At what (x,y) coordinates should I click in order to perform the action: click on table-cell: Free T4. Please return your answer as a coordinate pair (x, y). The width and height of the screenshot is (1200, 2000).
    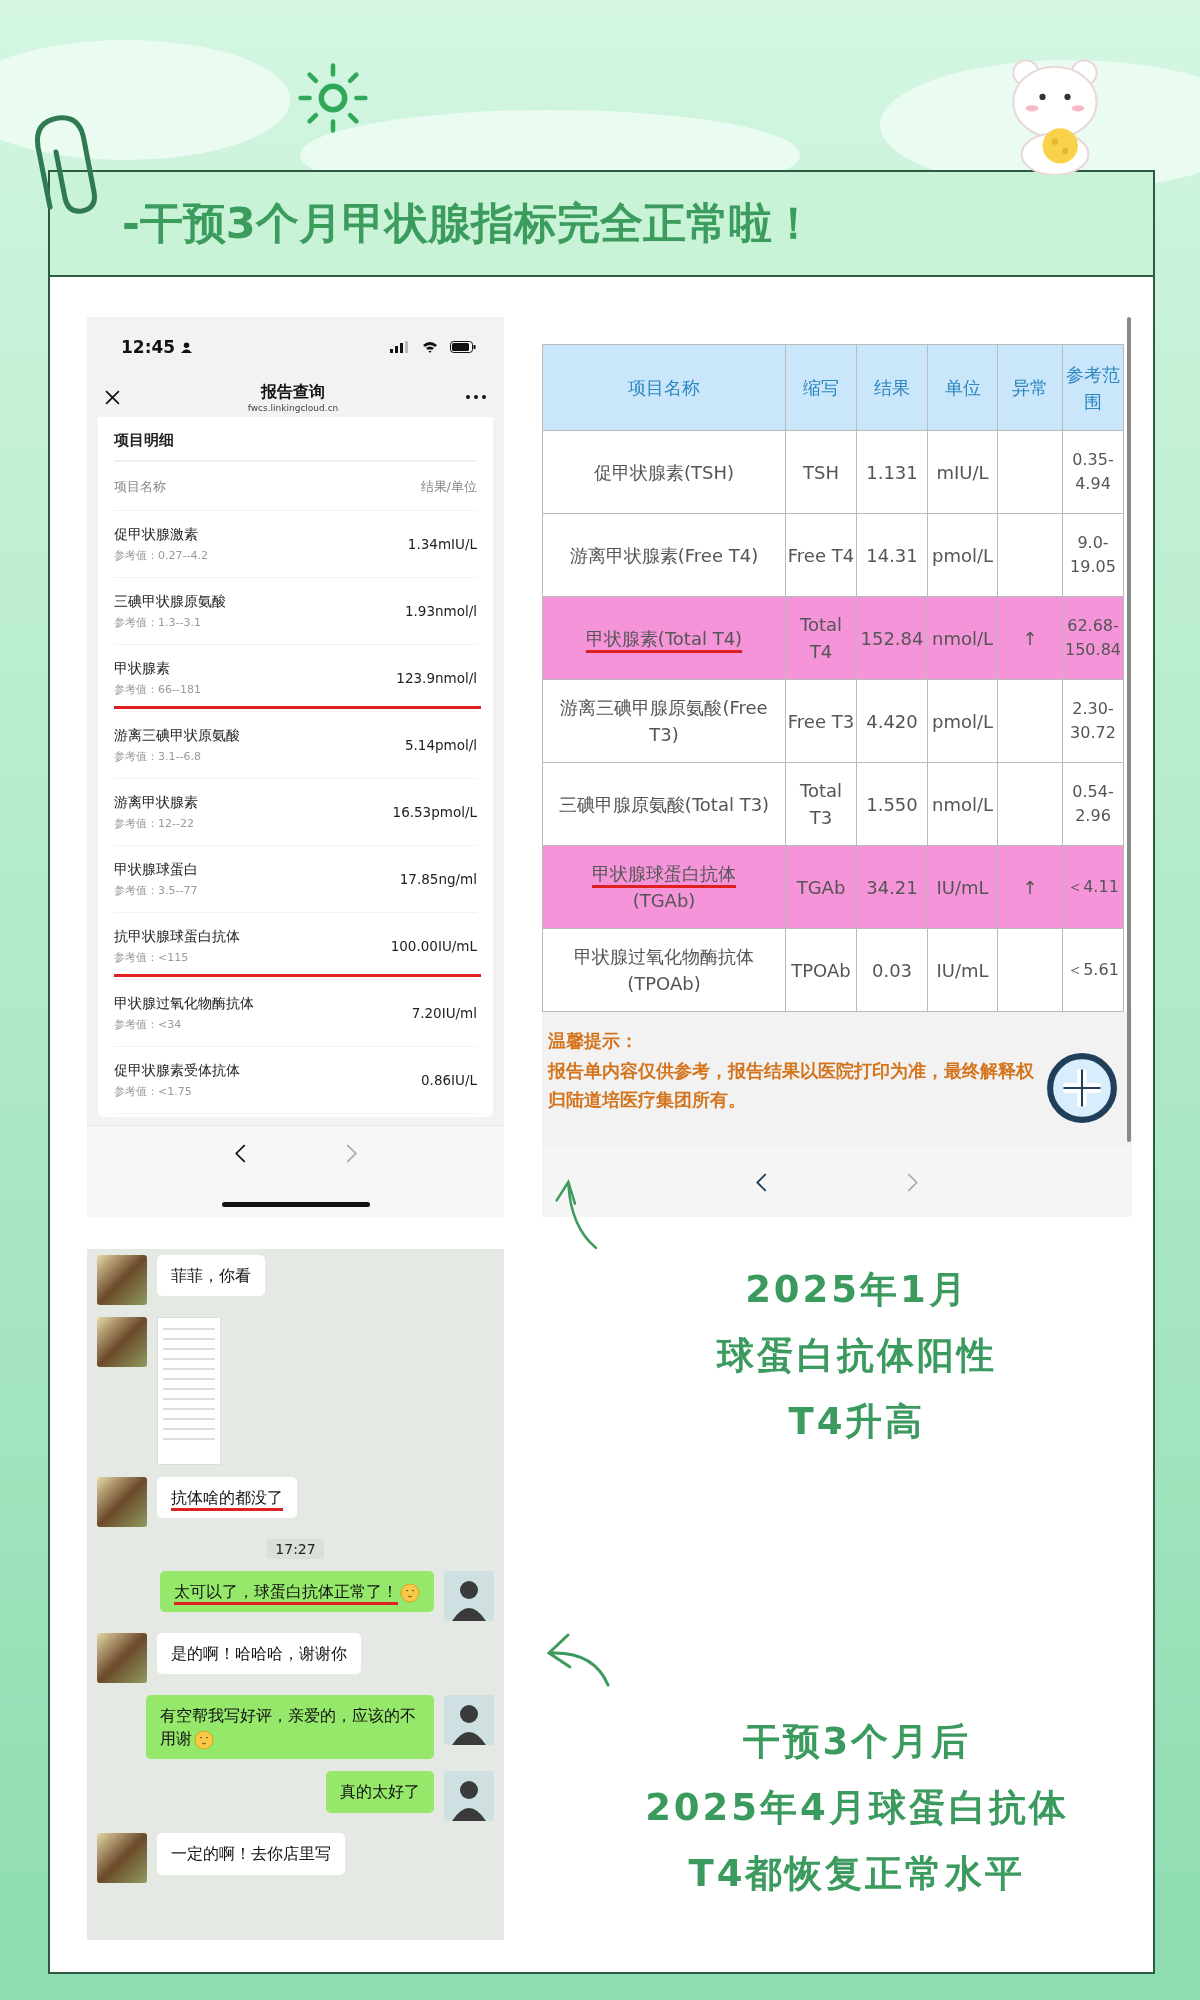
    Looking at the image, I should click on (821, 555).